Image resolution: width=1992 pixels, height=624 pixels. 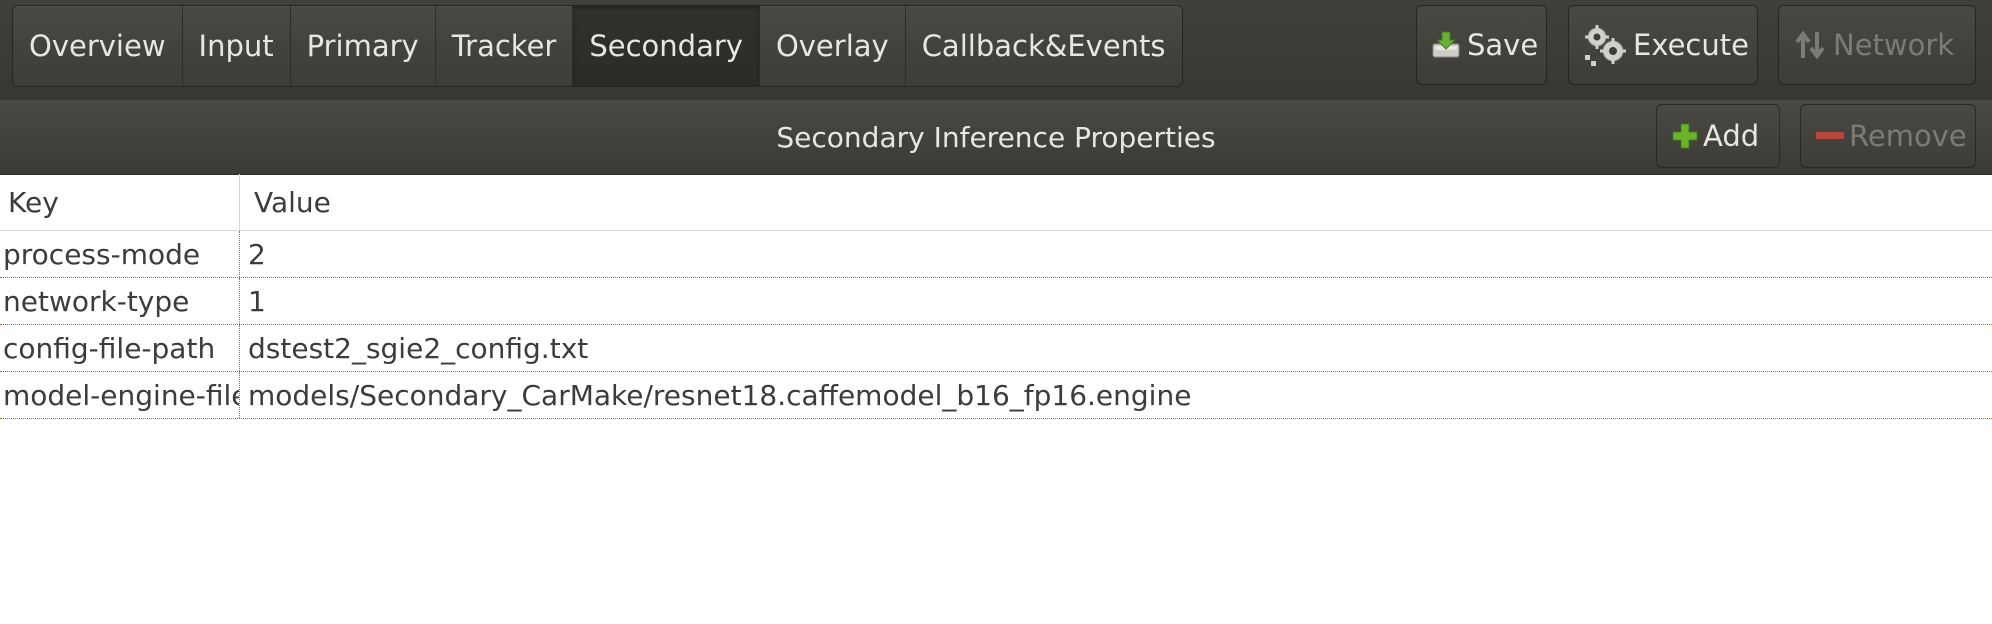 What do you see at coordinates (1894, 45) in the screenshot?
I see `network-label: Network` at bounding box center [1894, 45].